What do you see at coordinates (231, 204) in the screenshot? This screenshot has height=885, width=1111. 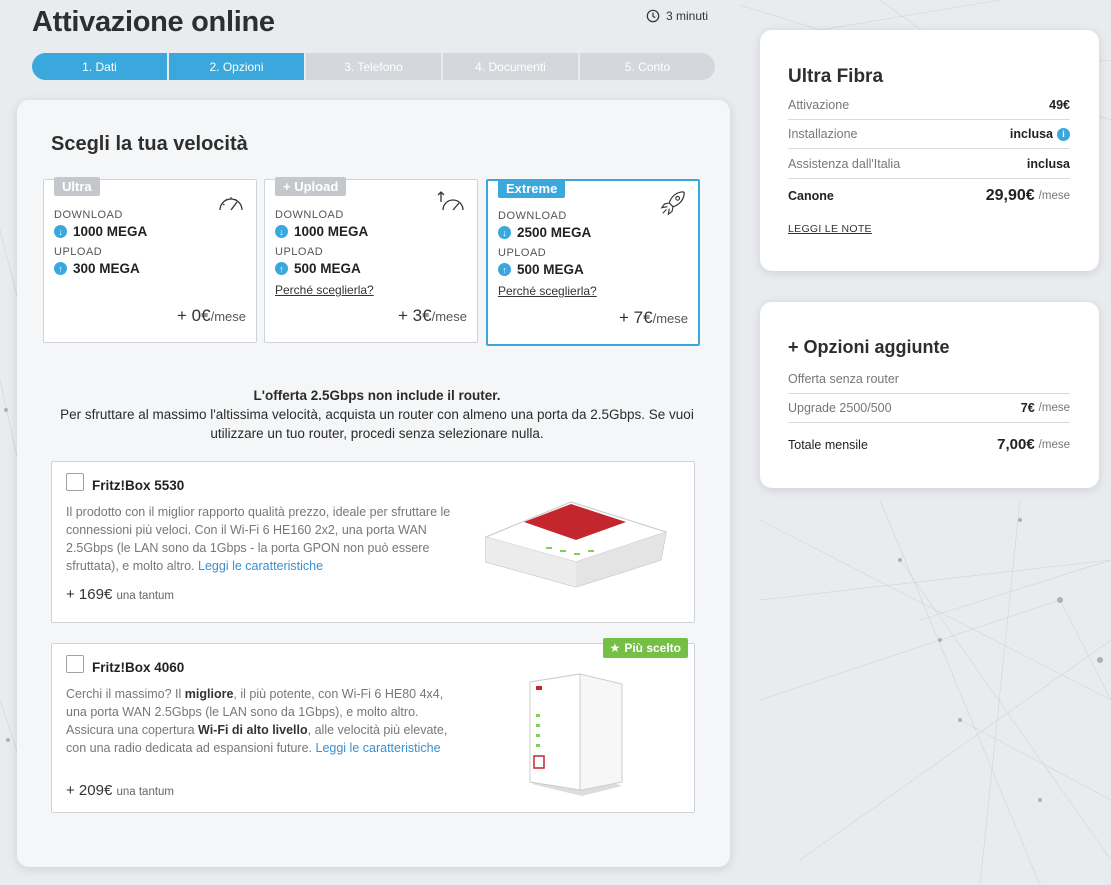 I see `speedometer-icon` at bounding box center [231, 204].